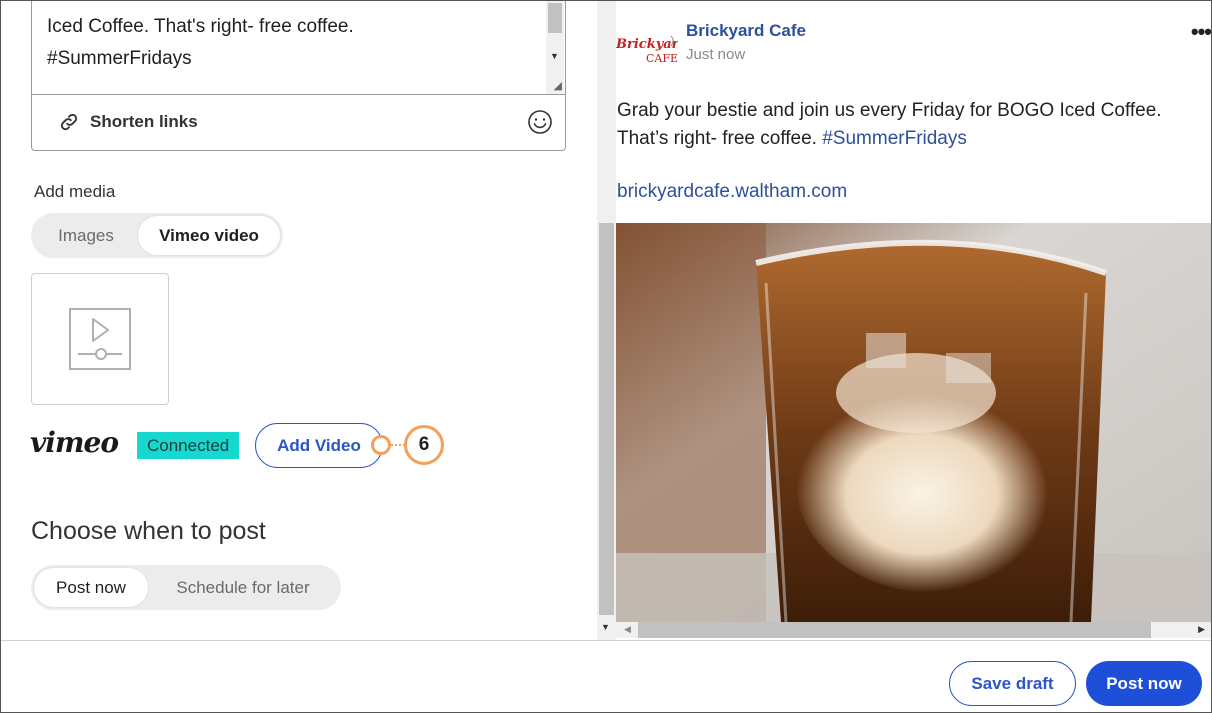 This screenshot has width=1212, height=713. I want to click on preview-vertical-scrollbar: ▼, so click(606, 320).